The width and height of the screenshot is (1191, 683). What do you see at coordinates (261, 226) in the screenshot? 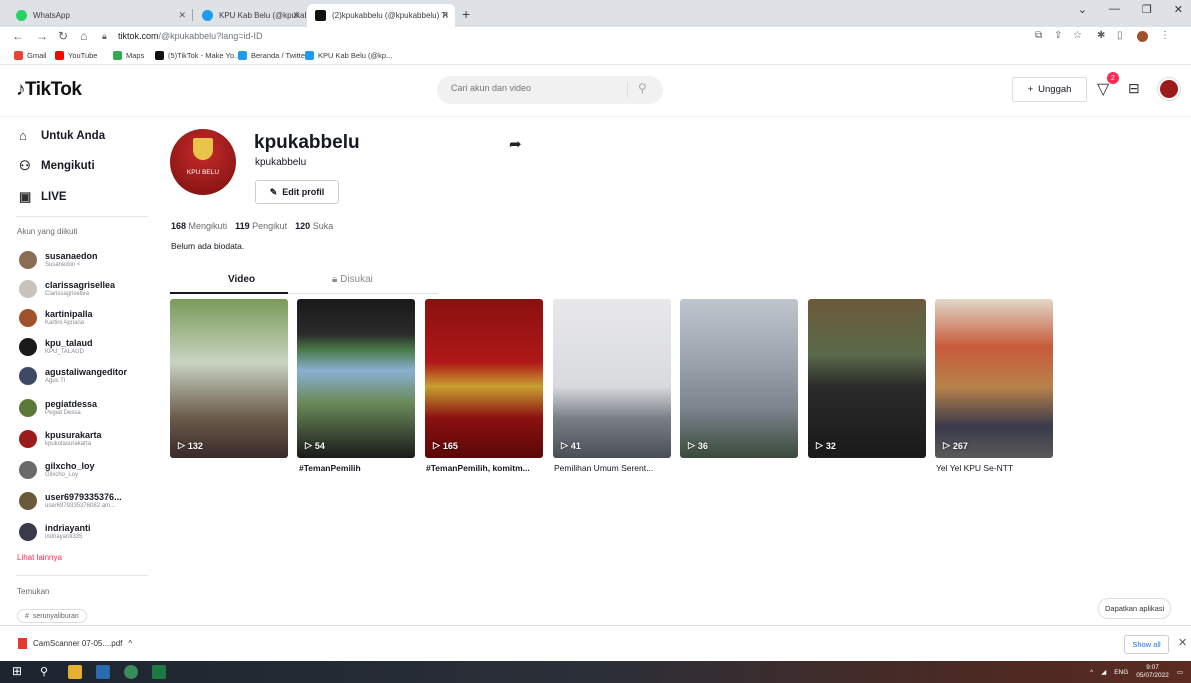
I see `followers-stat: 119 Pengikut` at bounding box center [261, 226].